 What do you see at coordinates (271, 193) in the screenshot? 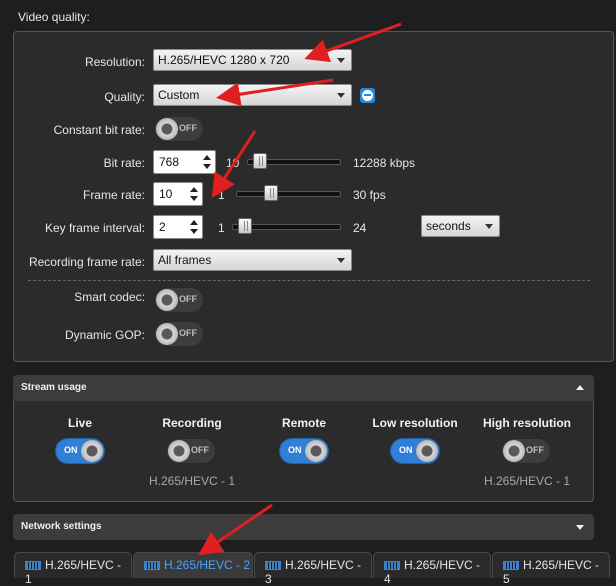
I see `frame-rate-slider-thumb` at bounding box center [271, 193].